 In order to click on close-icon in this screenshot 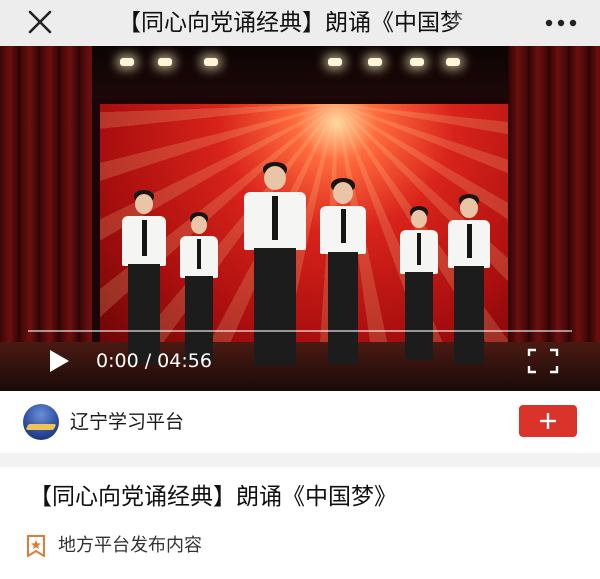, I will do `click(40, 22)`.